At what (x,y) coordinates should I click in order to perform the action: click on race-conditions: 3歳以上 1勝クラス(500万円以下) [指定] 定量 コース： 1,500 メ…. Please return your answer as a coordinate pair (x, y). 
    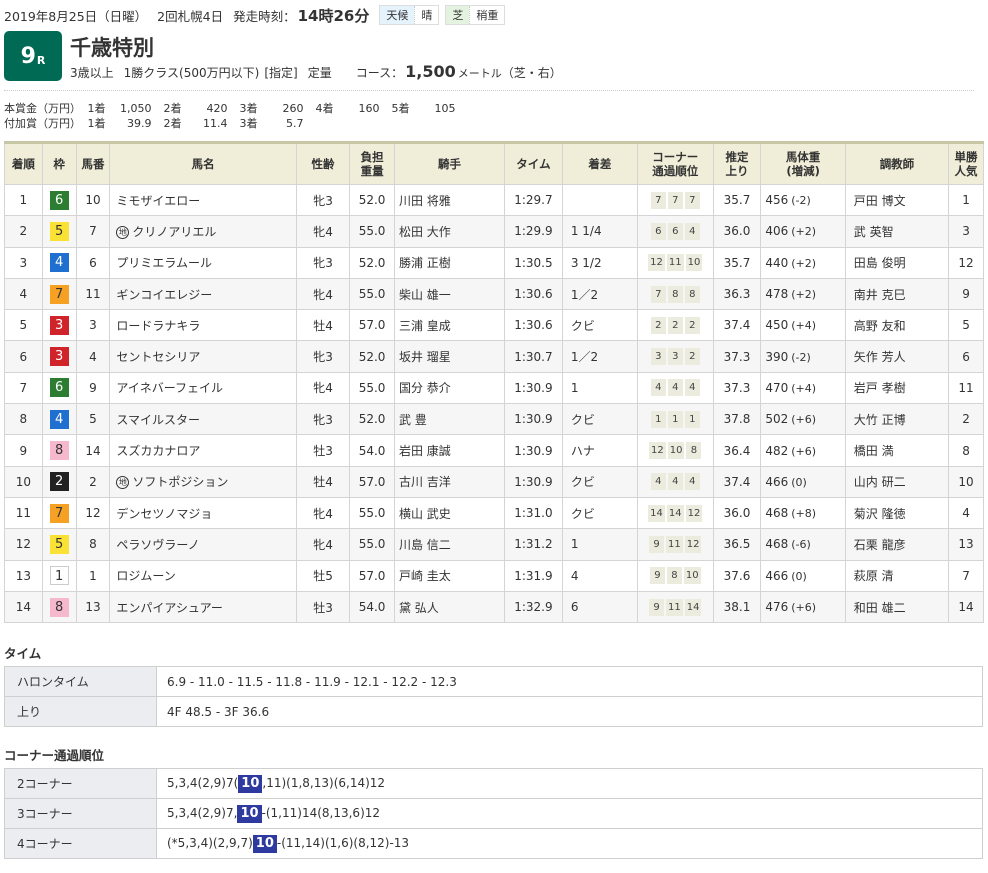
    Looking at the image, I should click on (316, 71).